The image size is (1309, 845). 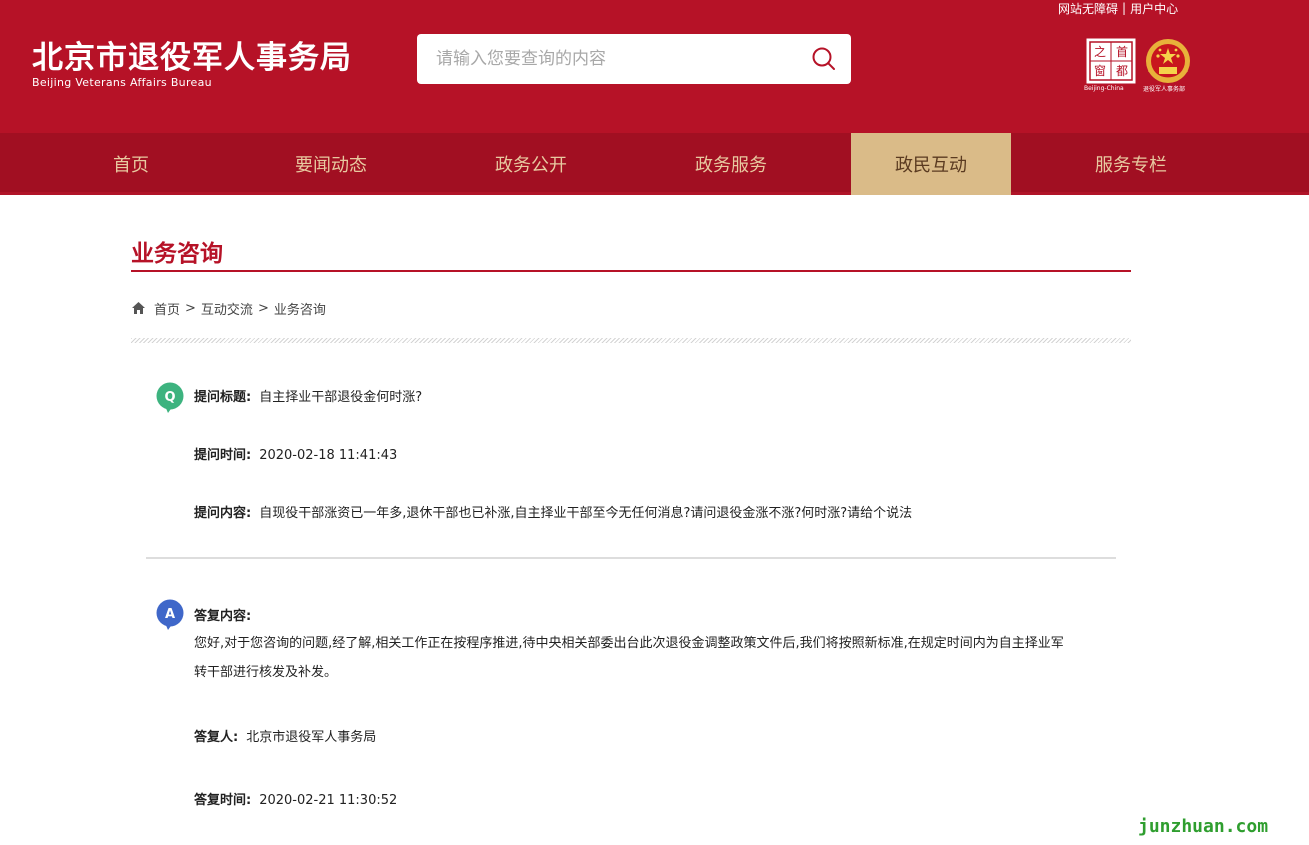 I want to click on search-input, so click(x=607, y=59).